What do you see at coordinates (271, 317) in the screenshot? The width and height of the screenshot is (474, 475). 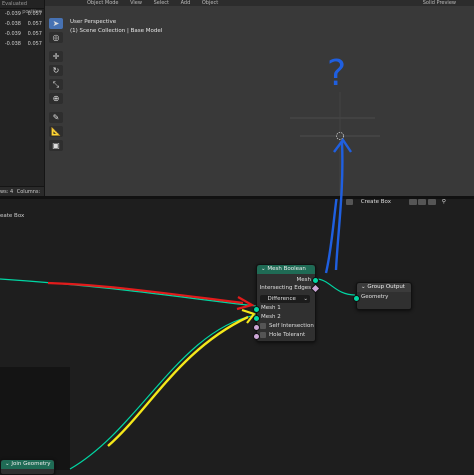 I see `mesh2-input-label: Mesh 2` at bounding box center [271, 317].